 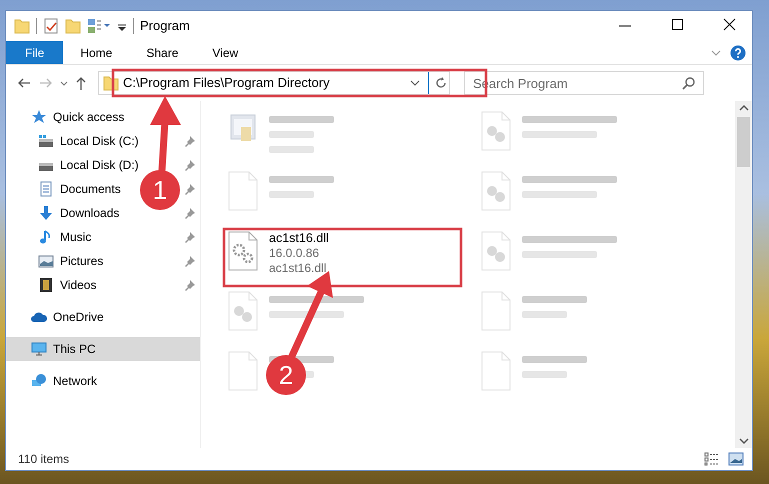 I want to click on ribbon-tab: Home, so click(x=96, y=52).